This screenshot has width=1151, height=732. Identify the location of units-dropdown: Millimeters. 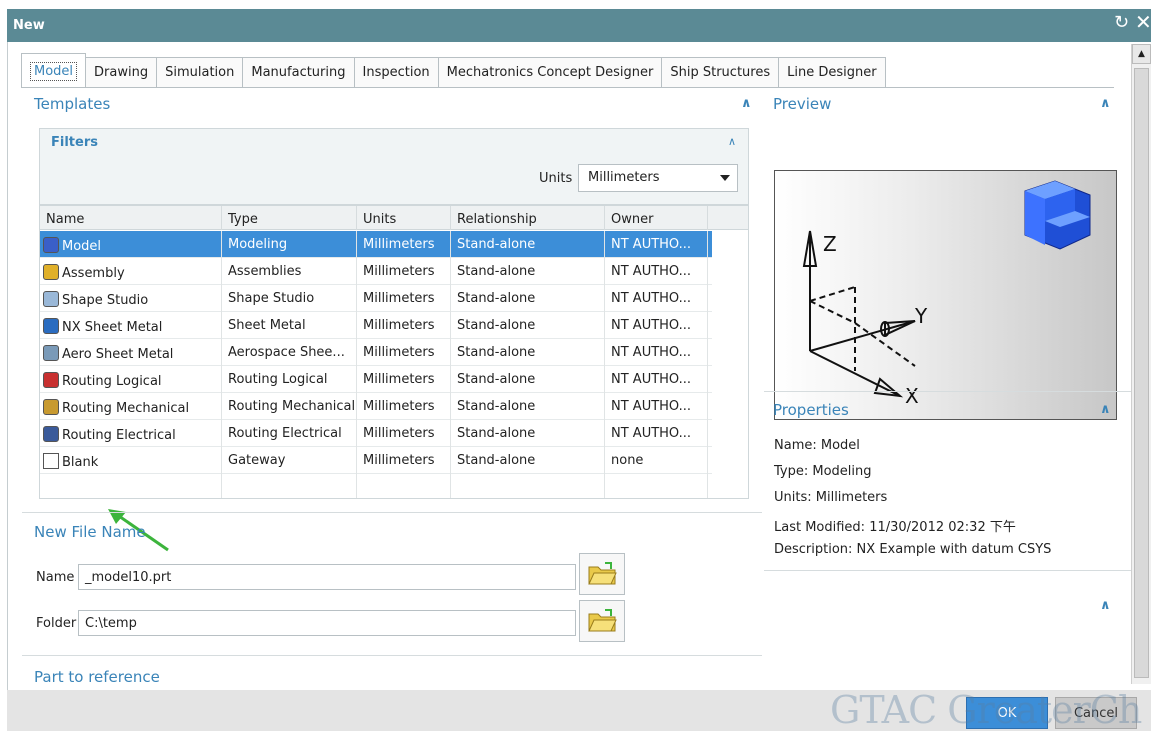
(658, 178).